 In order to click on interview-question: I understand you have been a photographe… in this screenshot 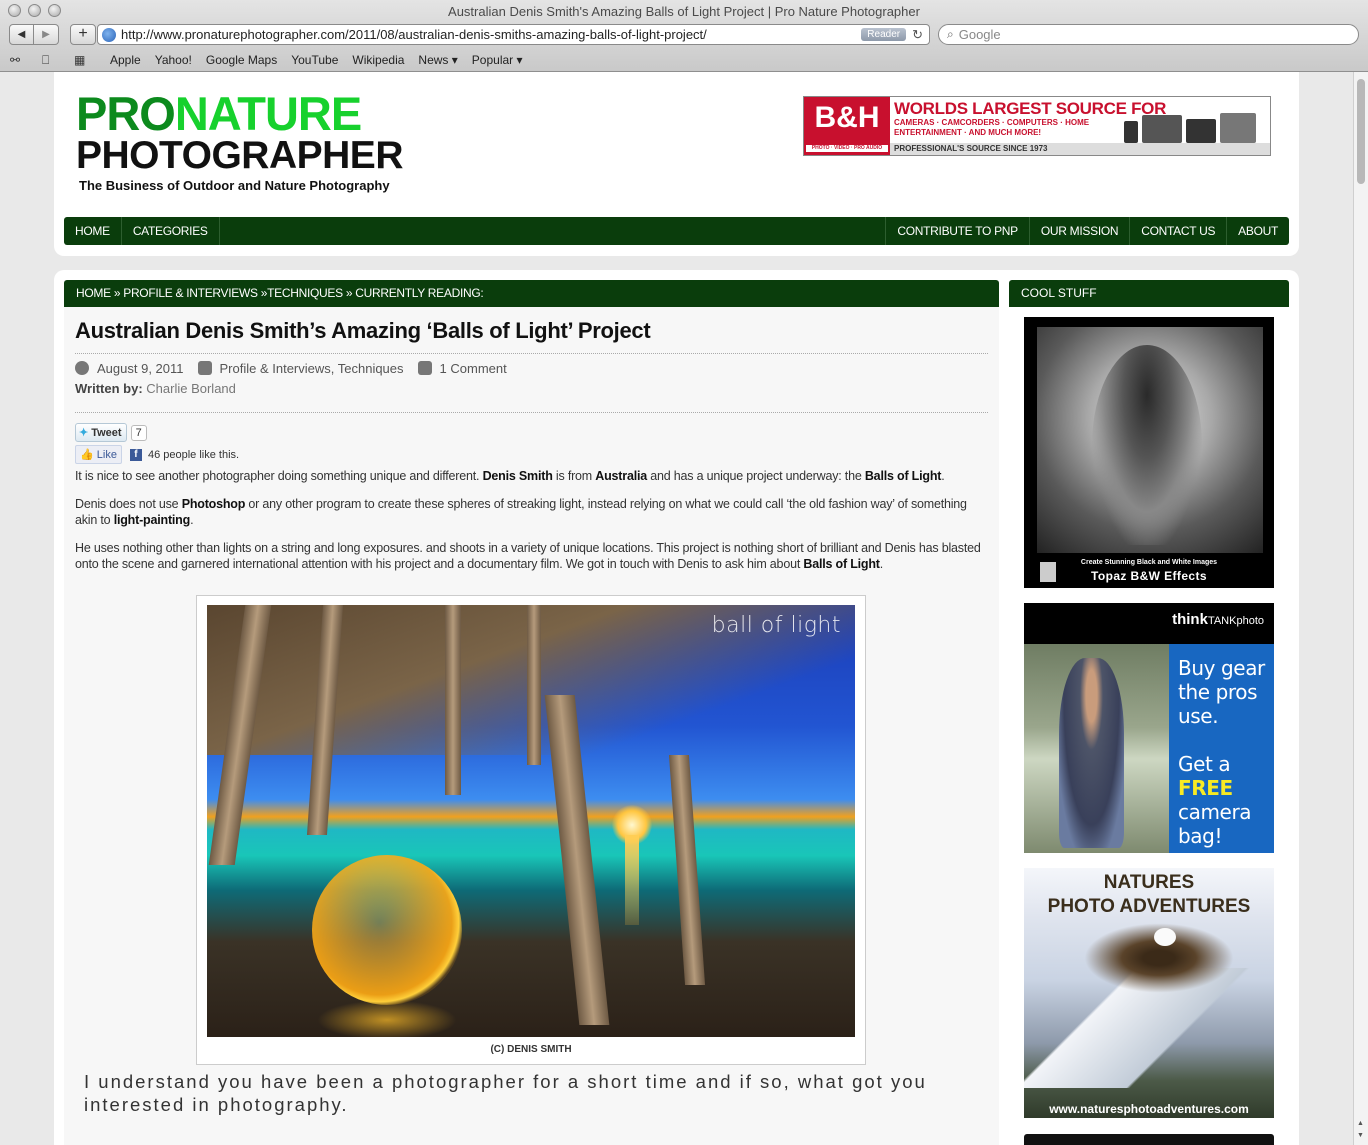, I will do `click(505, 1093)`.